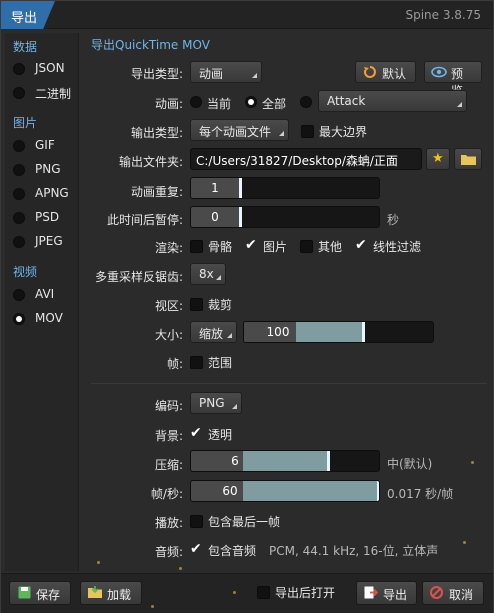 This screenshot has width=494, height=613. What do you see at coordinates (19, 170) in the screenshot?
I see `radio-png` at bounding box center [19, 170].